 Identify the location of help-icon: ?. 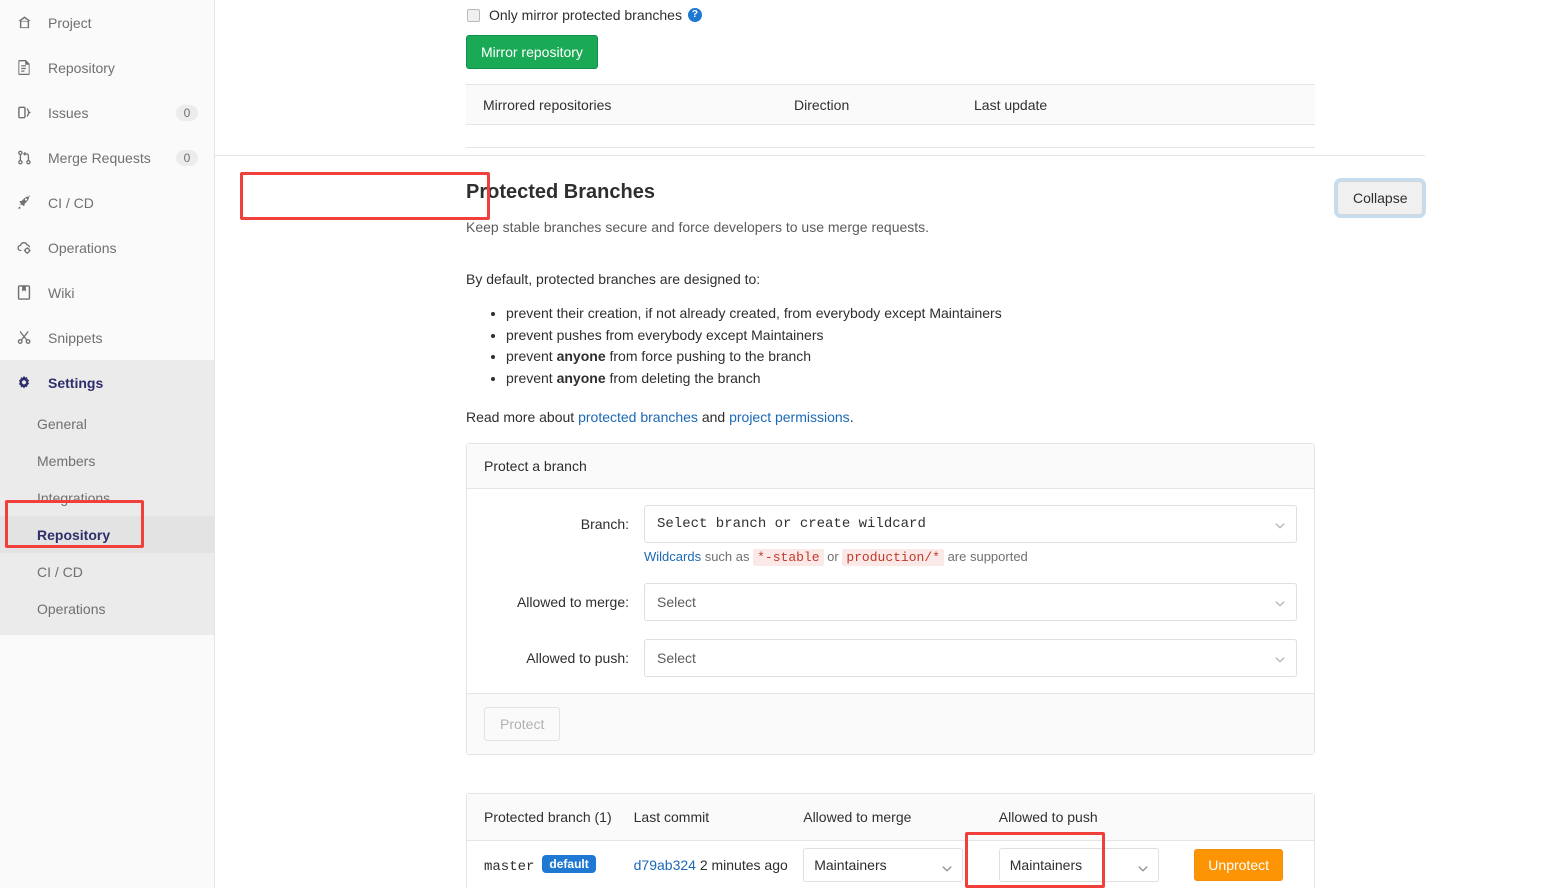
(694, 15).